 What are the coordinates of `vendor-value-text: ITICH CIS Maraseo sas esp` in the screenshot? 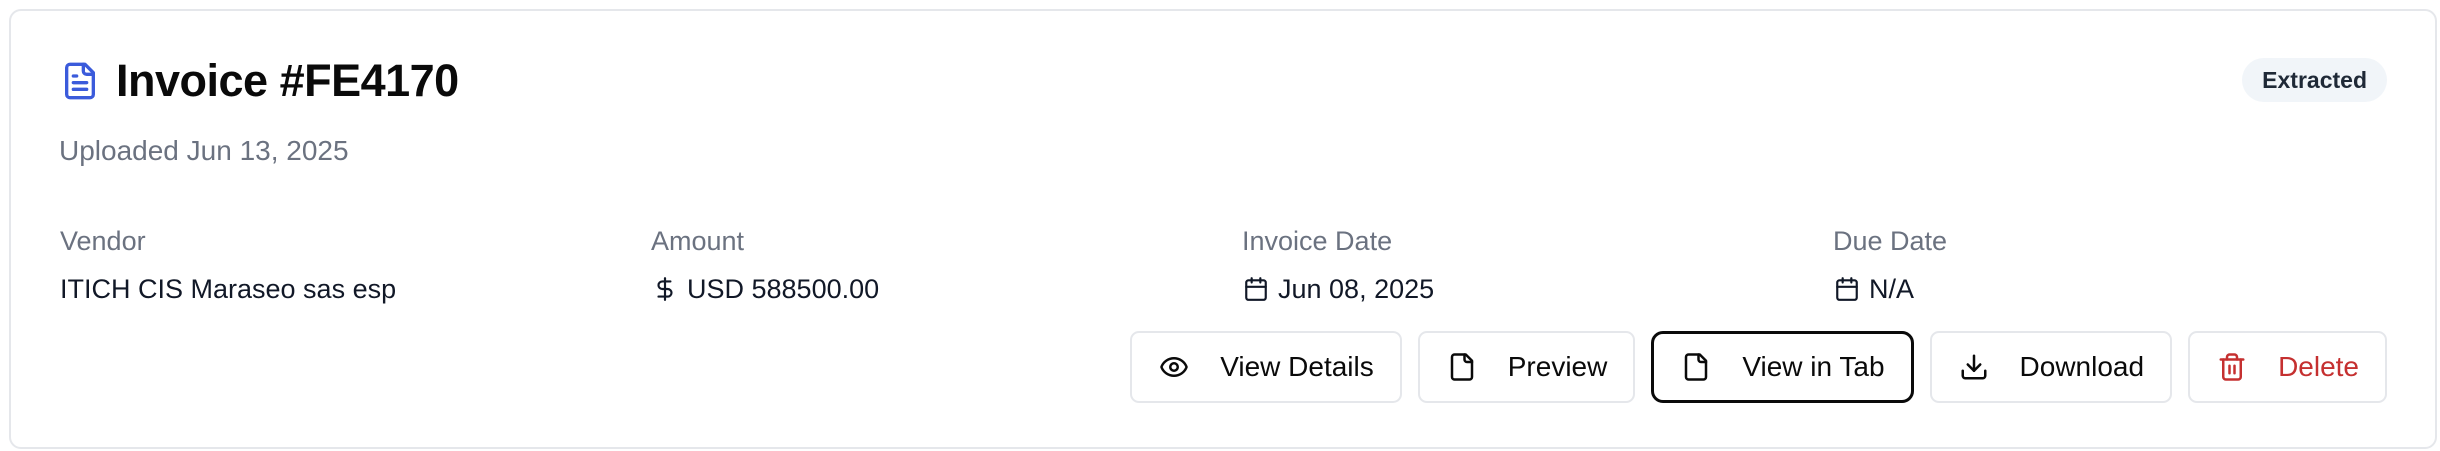 It's located at (228, 288).